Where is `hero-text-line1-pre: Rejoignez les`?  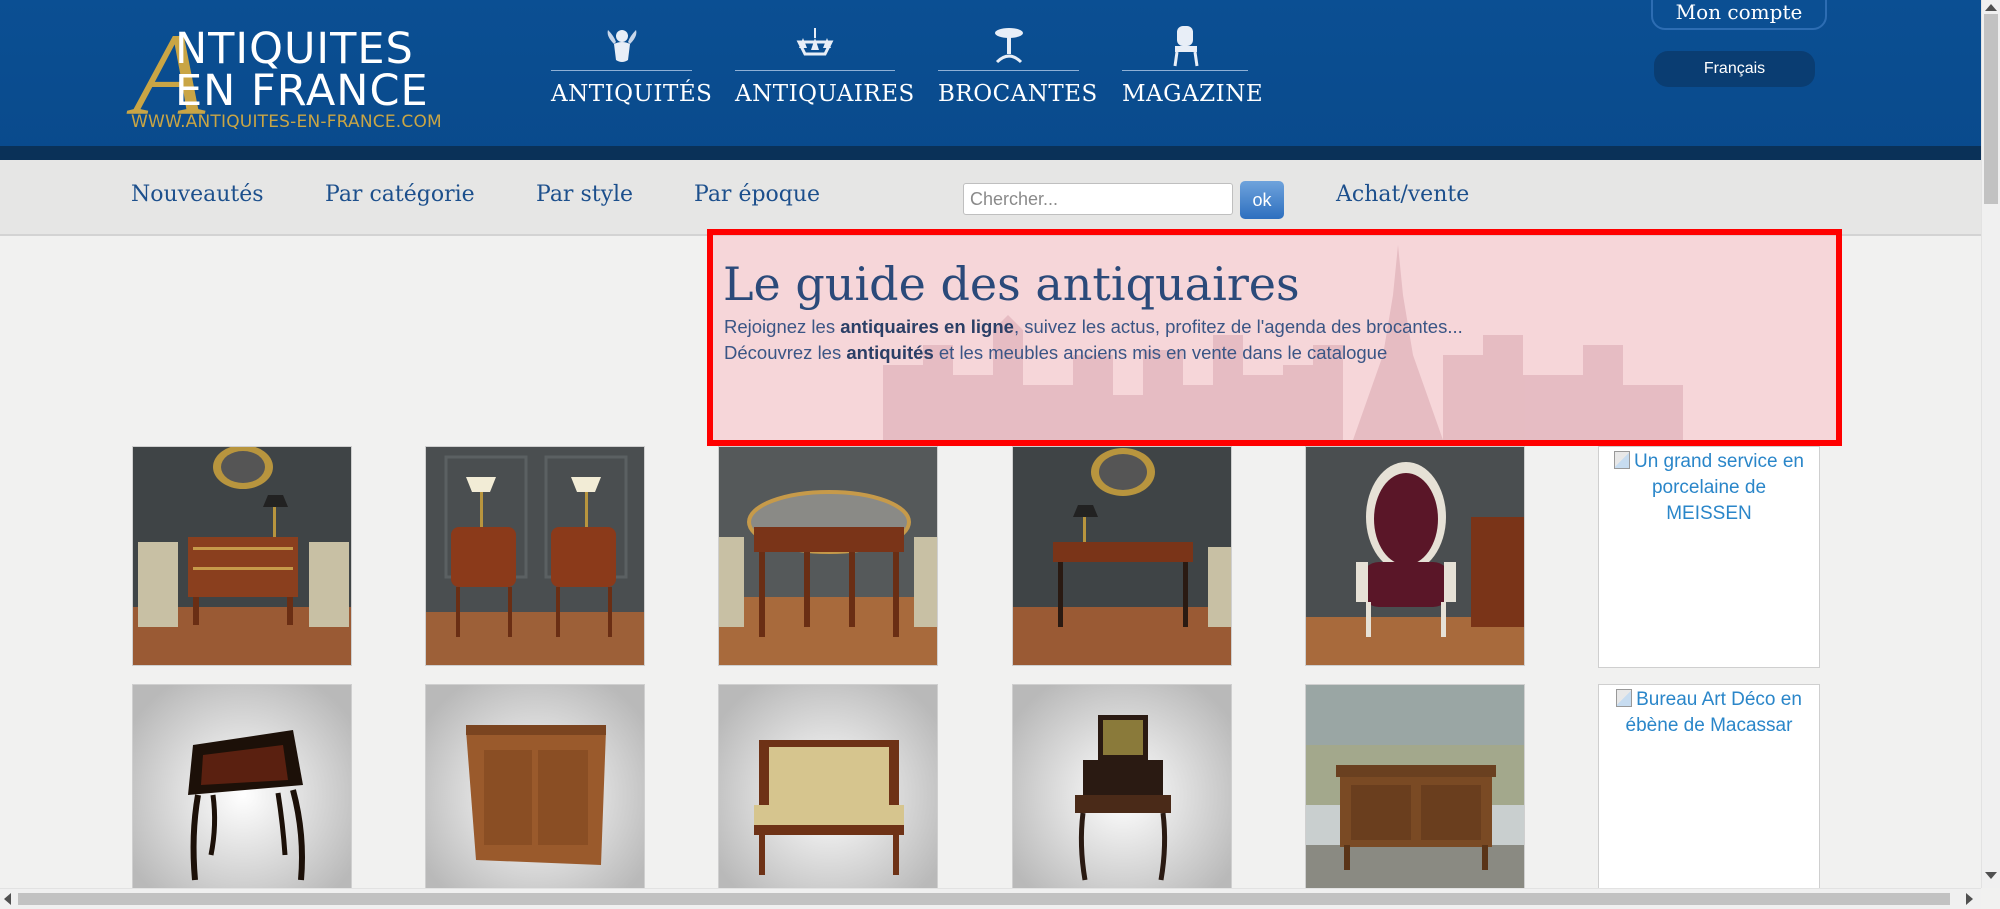
hero-text-line1-pre: Rejoignez les is located at coordinates (782, 326).